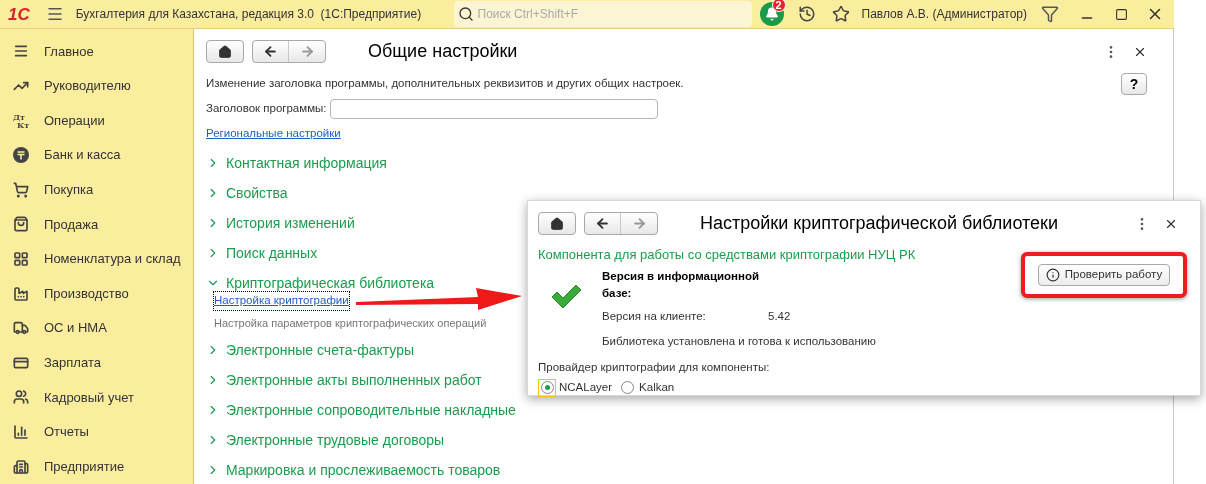  I want to click on link-description: Настройка параметров криптографических операций, so click(350, 323).